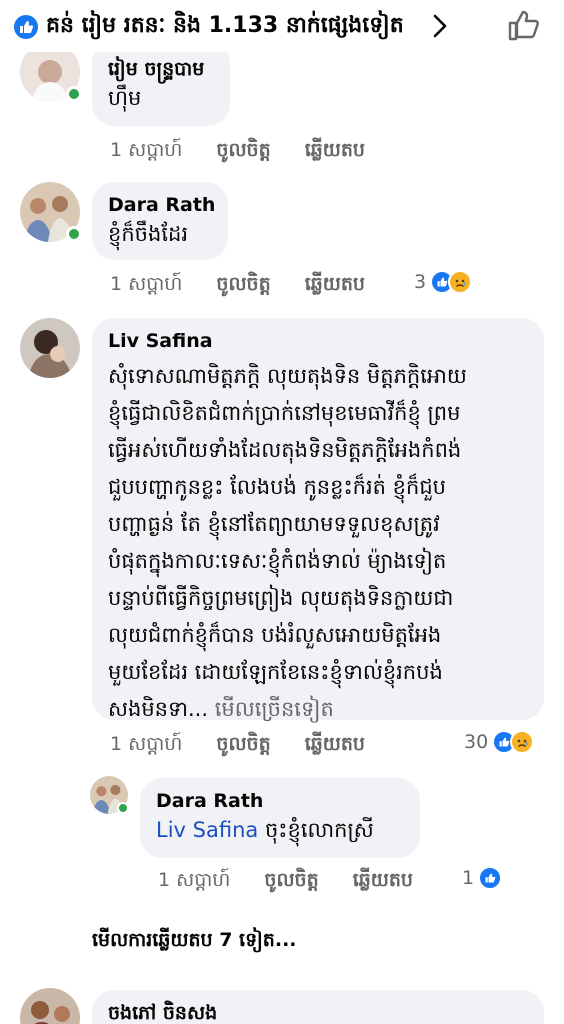 Image resolution: width=564 pixels, height=1024 pixels. I want to click on comment-reactions: 1, so click(482, 878).